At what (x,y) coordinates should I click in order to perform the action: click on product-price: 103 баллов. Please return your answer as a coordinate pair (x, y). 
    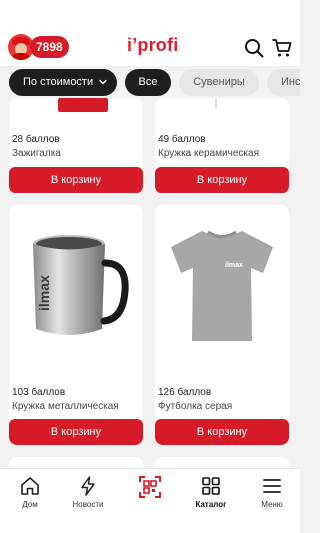
    Looking at the image, I should click on (39, 392).